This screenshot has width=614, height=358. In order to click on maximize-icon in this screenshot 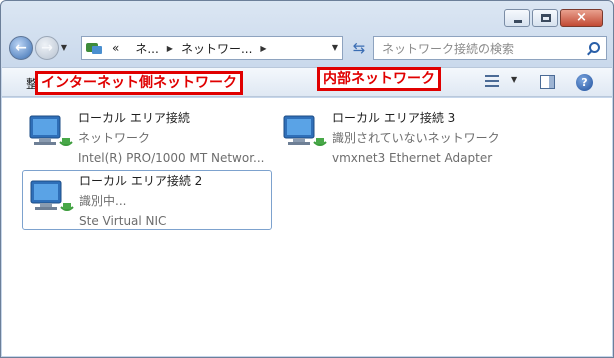, I will do `click(546, 18)`.